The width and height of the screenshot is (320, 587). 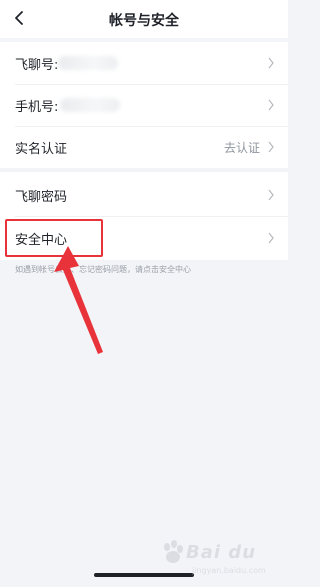 I want to click on feiliao-password-row: 飞聊密码, so click(x=144, y=195).